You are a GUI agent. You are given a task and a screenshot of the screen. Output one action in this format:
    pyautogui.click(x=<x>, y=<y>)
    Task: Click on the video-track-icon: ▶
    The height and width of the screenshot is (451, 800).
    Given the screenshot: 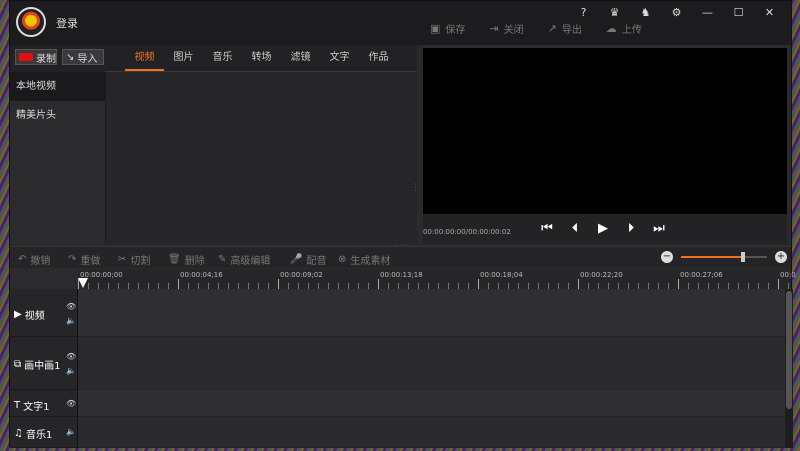 What is the action you would take?
    pyautogui.click(x=18, y=314)
    